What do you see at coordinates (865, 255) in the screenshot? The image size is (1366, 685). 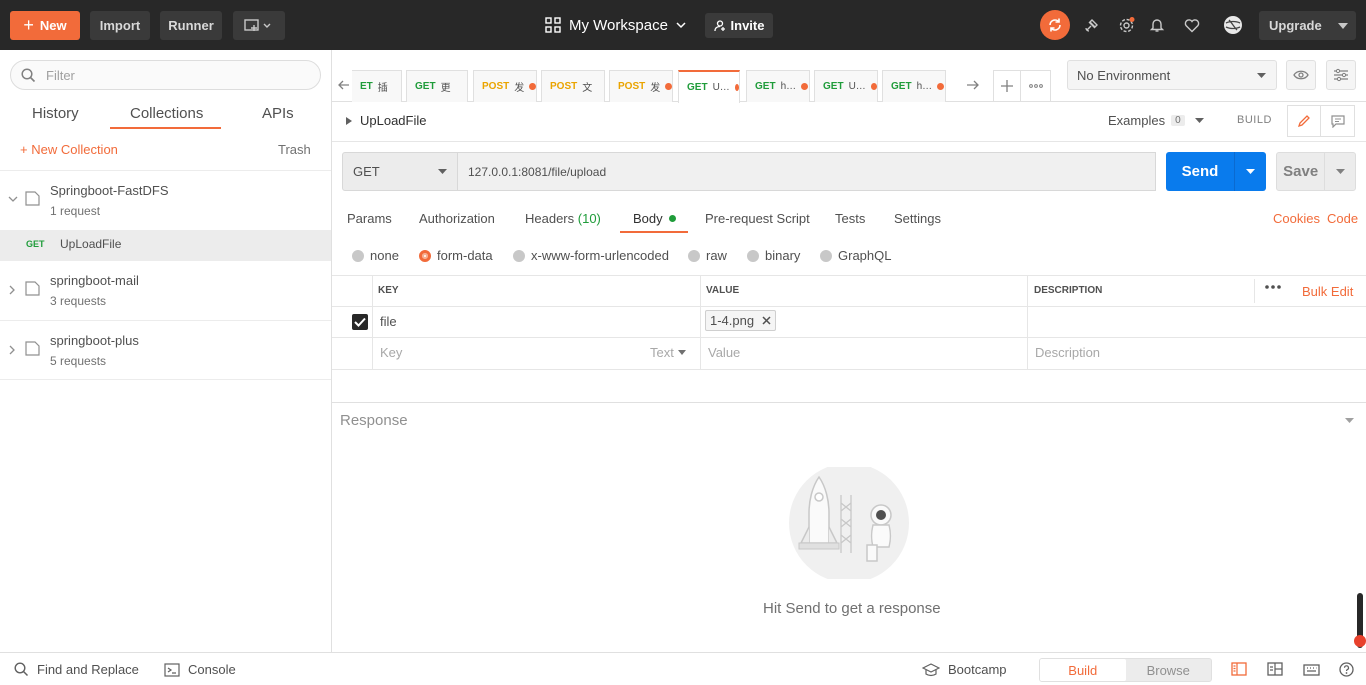 I see `radio-label: GraphQL` at bounding box center [865, 255].